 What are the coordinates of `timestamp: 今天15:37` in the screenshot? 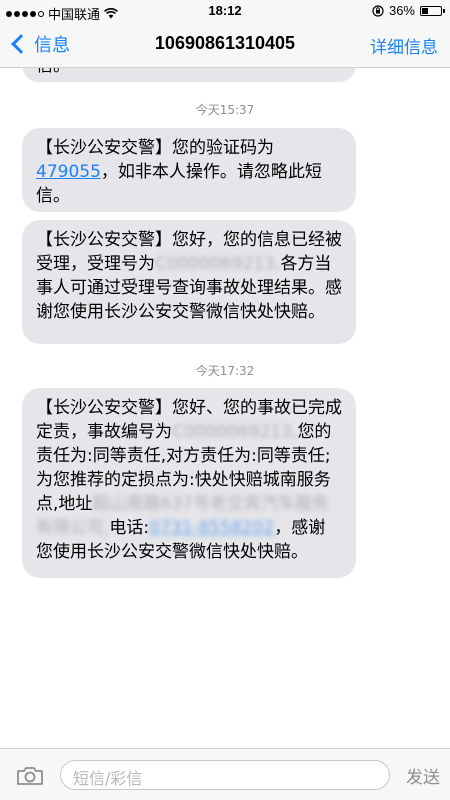 It's located at (225, 110).